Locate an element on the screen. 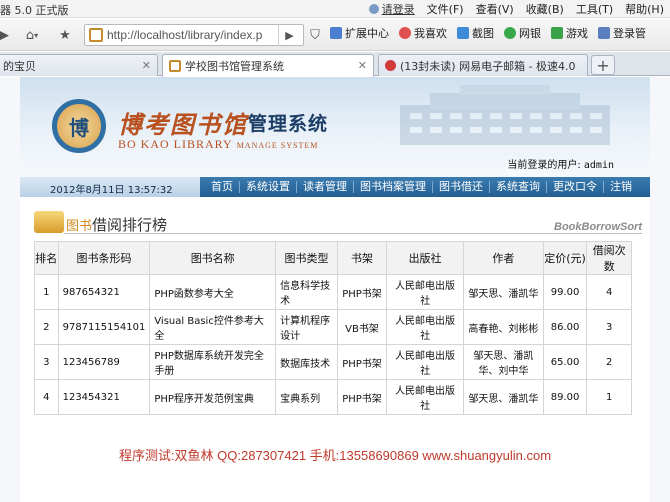  shield-icon: ⛉ is located at coordinates (315, 35).